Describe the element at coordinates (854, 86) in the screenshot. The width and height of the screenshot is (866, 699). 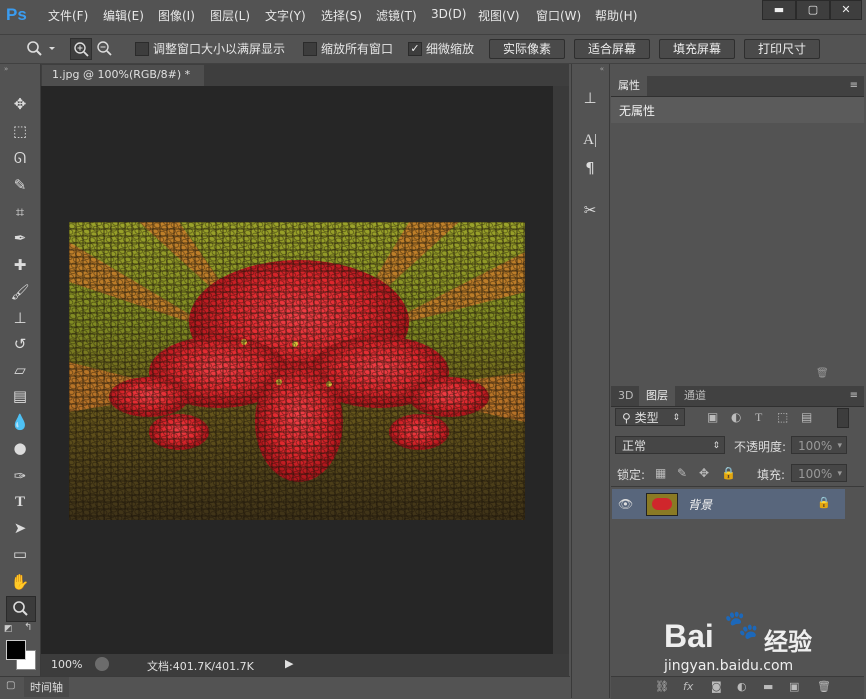
I see `panel-menu-icon: ≡` at that location.